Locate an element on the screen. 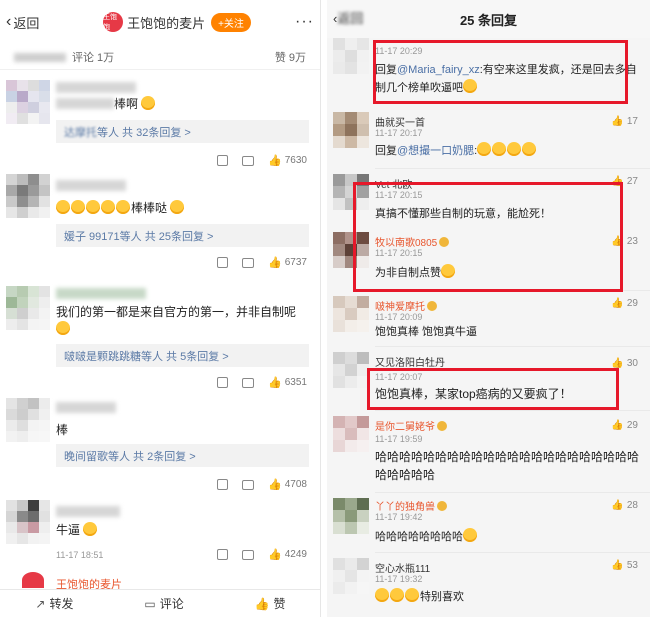  like-count: 7630 is located at coordinates (295, 160).